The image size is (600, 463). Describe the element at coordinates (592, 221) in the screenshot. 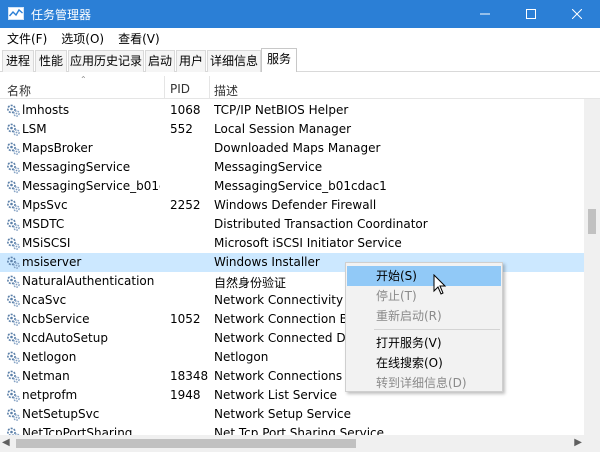

I see `vertical-scroll-thumb` at that location.